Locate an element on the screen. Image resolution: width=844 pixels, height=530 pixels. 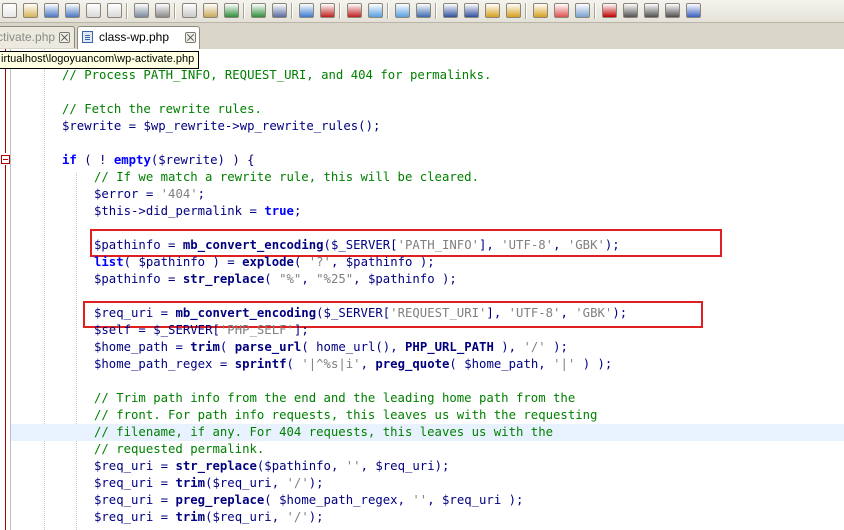
tab-class-wp: class-wp.php is located at coordinates (138, 37).